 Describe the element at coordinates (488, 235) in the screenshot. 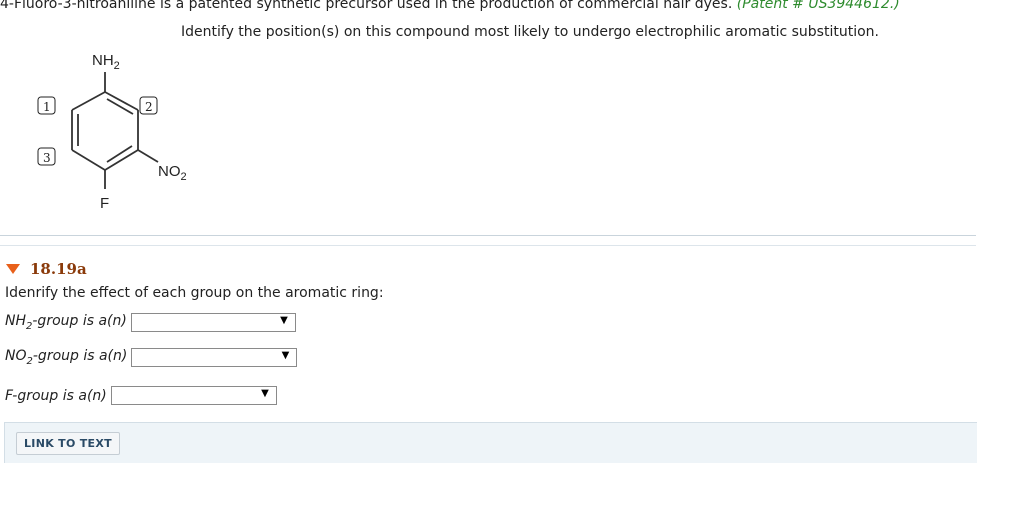

I see `section-divider` at that location.